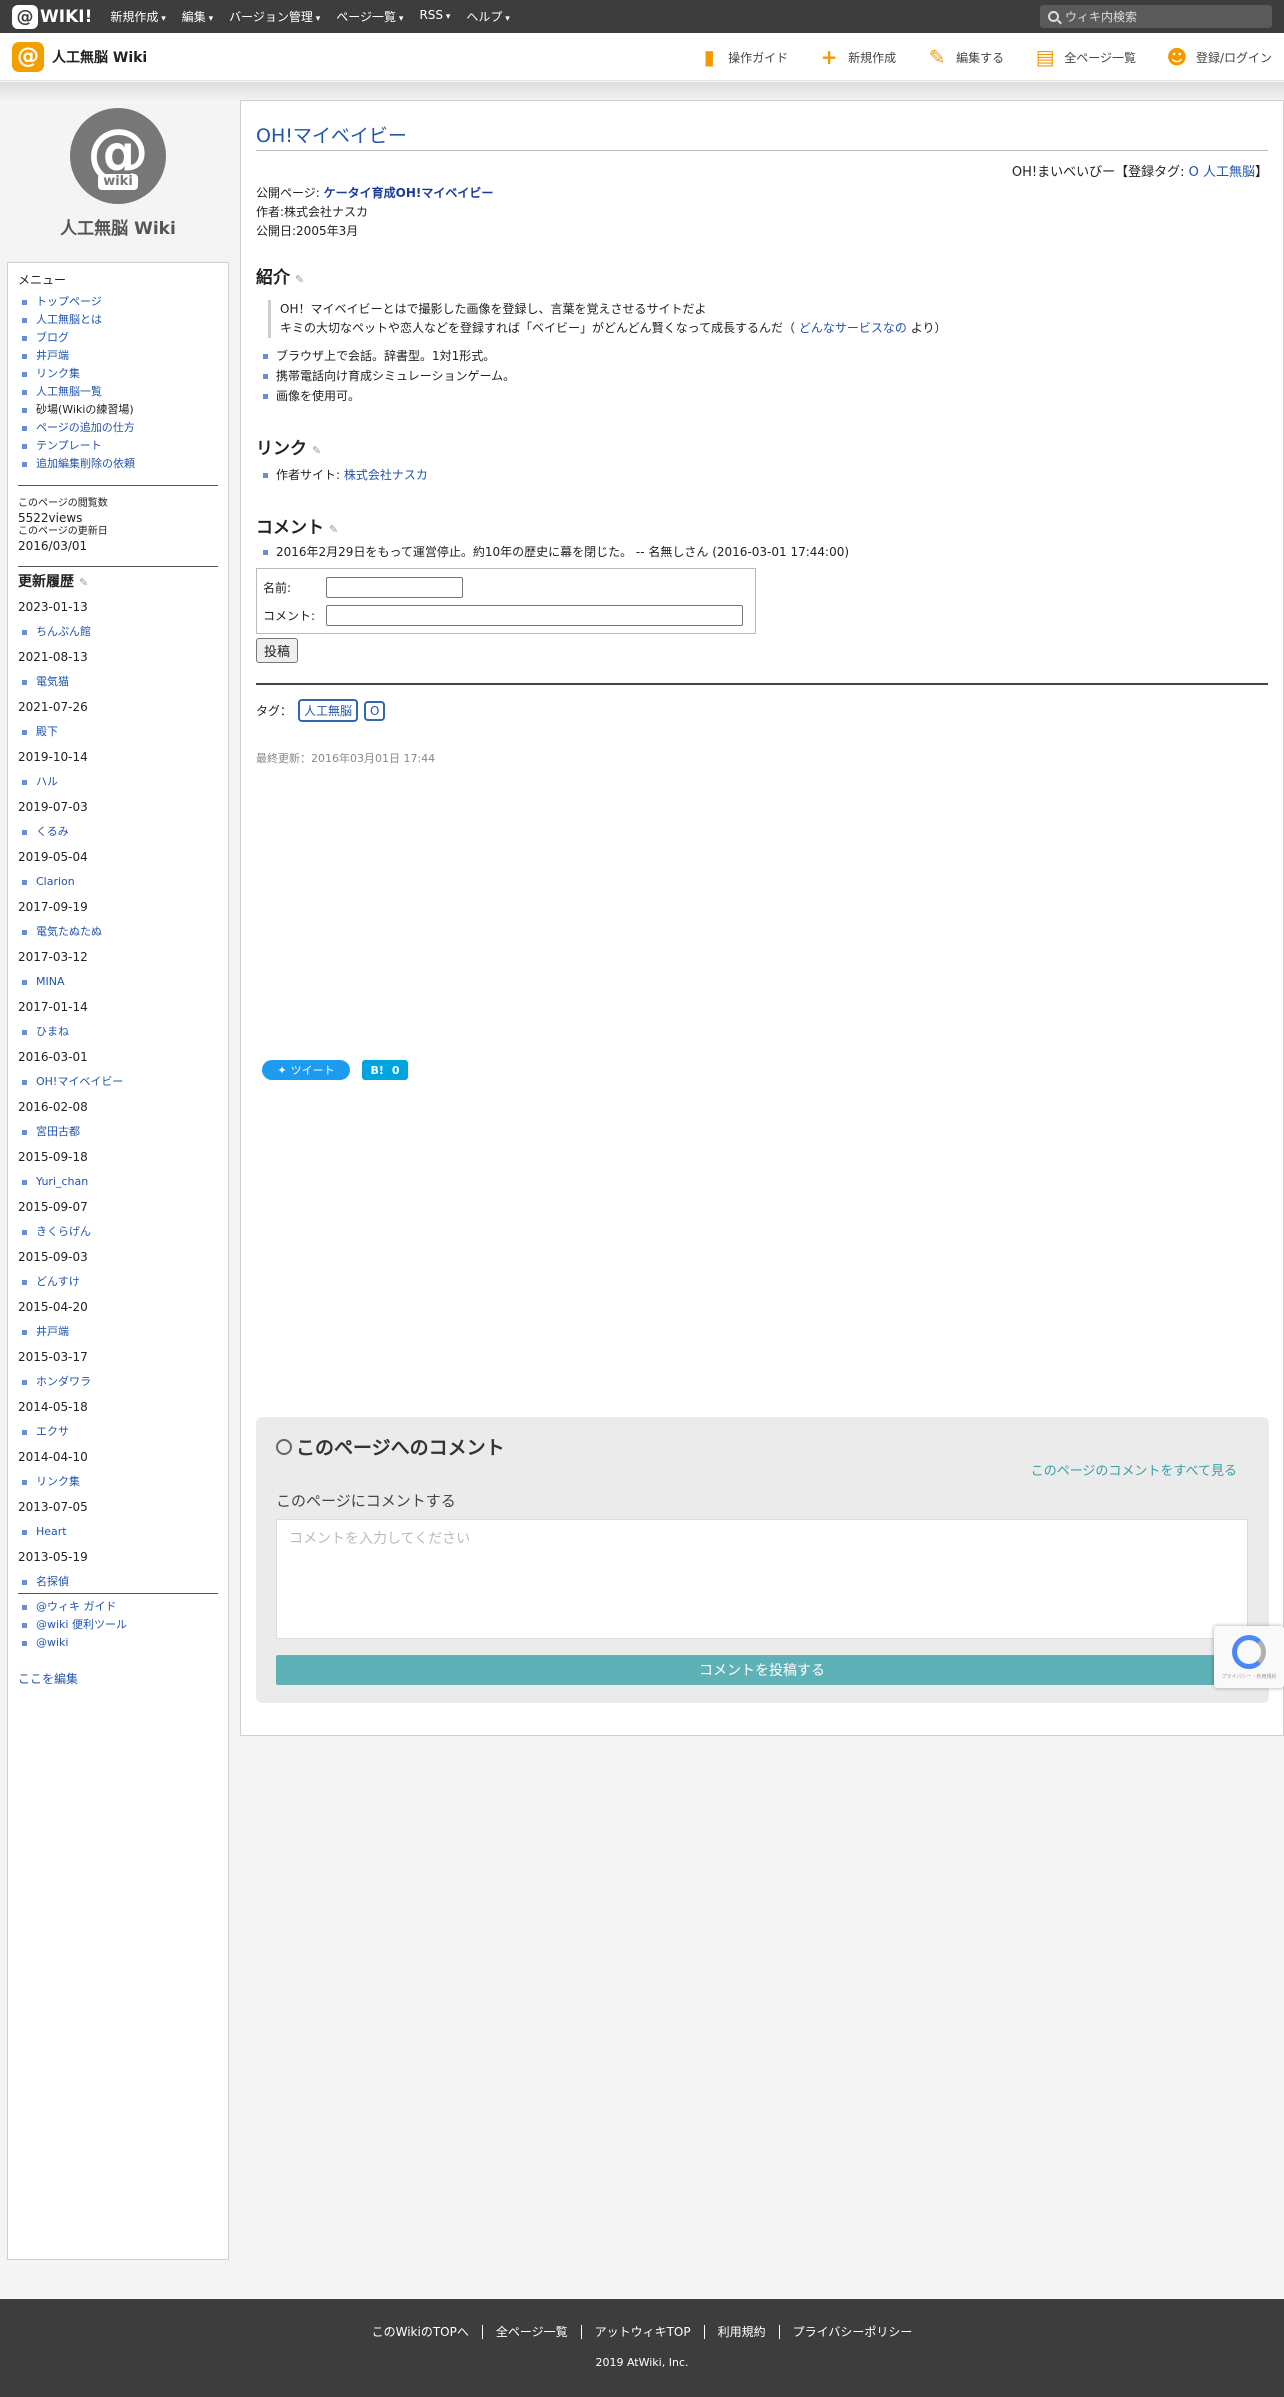 Image resolution: width=1284 pixels, height=2397 pixels. Describe the element at coordinates (118, 338) in the screenshot. I see `sidebar-item-blog: ブログ` at that location.